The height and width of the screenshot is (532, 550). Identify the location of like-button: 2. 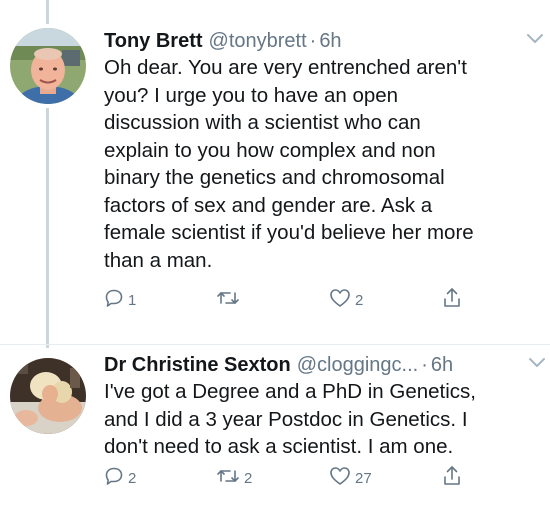
(346, 300).